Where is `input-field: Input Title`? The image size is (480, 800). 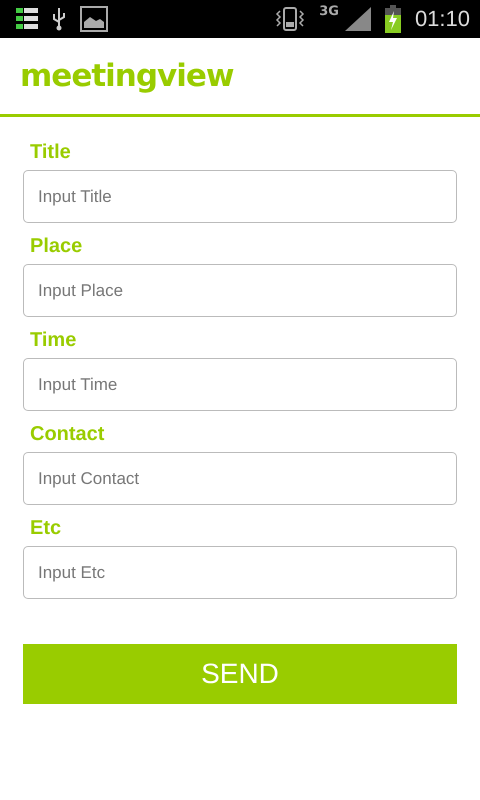
input-field: Input Title is located at coordinates (240, 196).